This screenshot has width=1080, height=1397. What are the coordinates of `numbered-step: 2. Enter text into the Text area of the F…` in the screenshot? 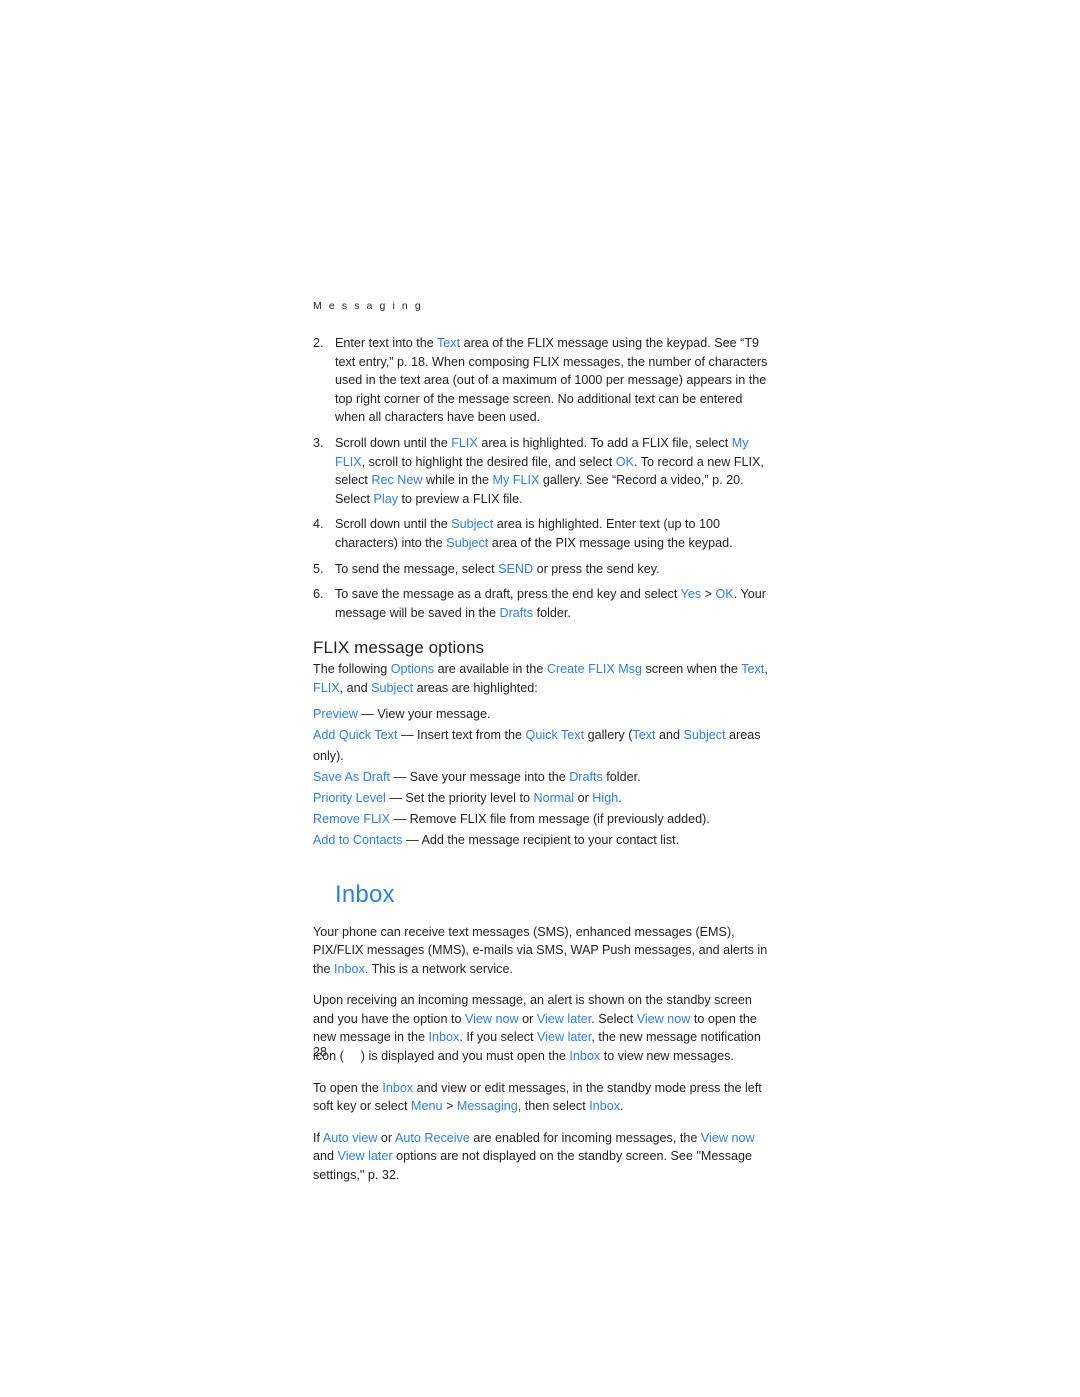 It's located at (540, 380).